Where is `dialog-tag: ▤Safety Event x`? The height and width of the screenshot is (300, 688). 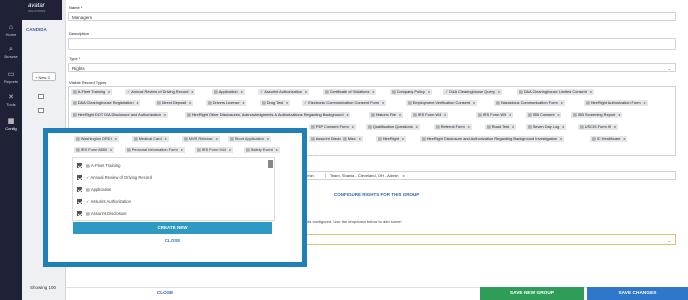
dialog-tag: ▤Safety Event x is located at coordinates (262, 150).